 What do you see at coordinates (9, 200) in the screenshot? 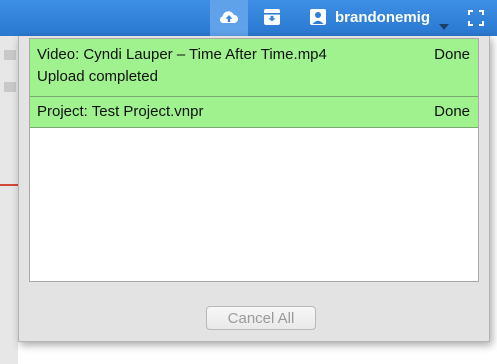
I see `background-app-edge` at bounding box center [9, 200].